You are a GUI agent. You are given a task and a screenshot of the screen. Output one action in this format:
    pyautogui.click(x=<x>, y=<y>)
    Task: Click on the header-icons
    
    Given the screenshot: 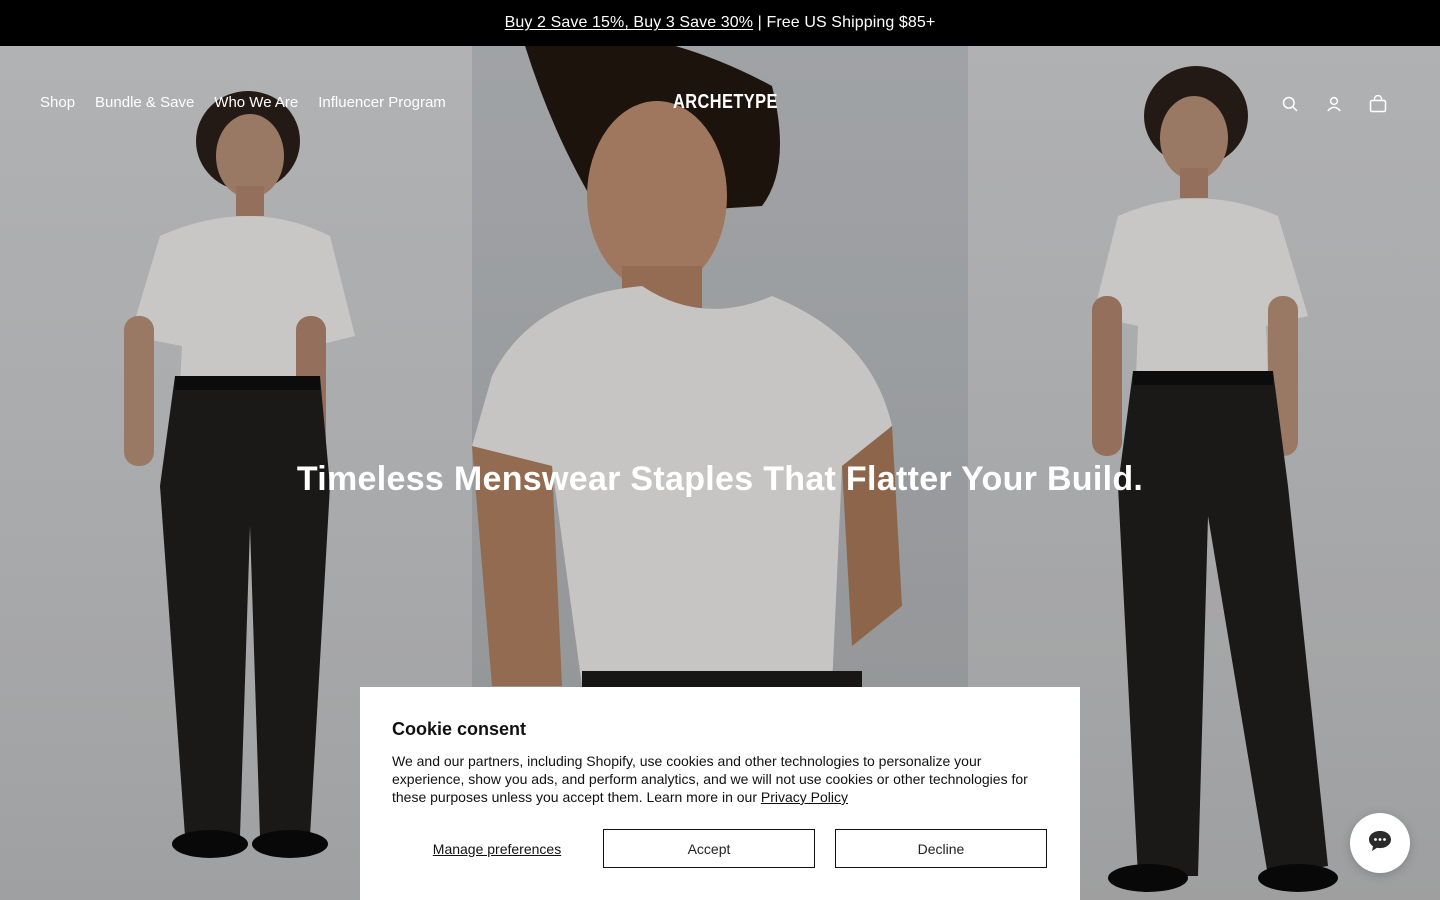 What is the action you would take?
    pyautogui.click(x=1334, y=104)
    